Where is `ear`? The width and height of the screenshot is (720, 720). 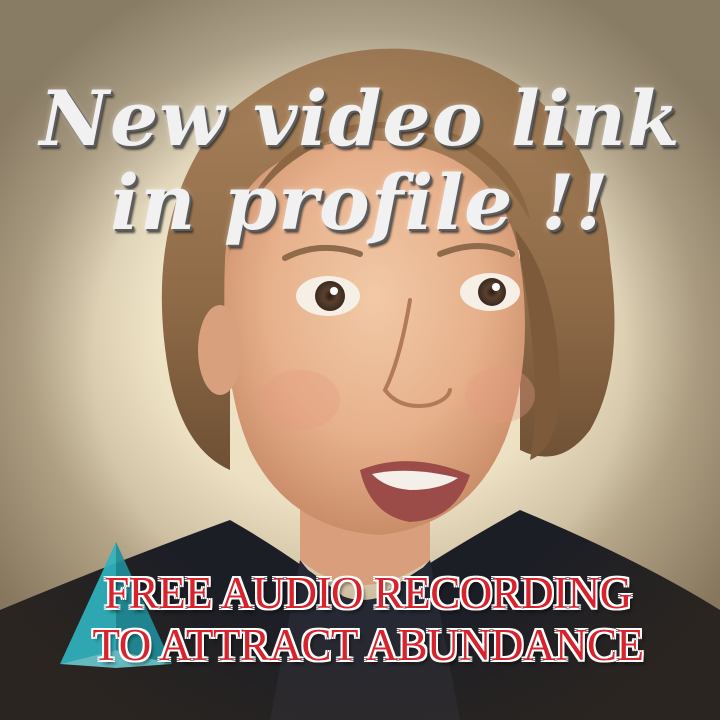 ear is located at coordinates (220, 350).